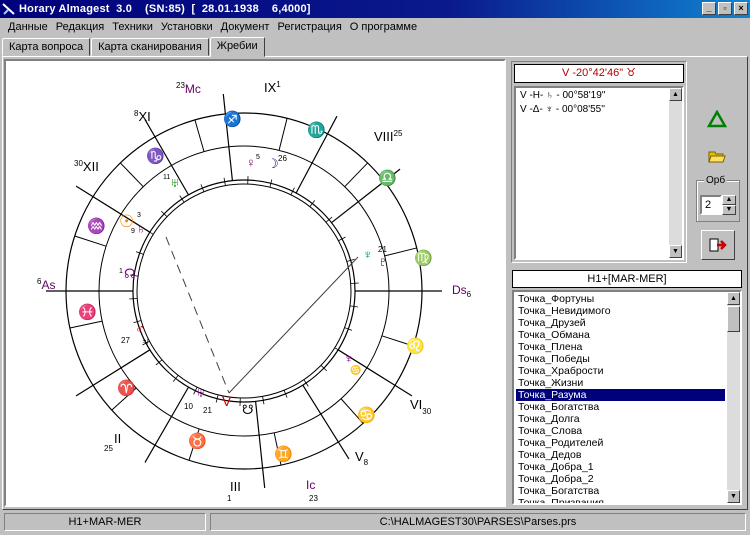 The width and height of the screenshot is (750, 535). Describe the element at coordinates (108, 448) in the screenshot. I see `h2-degree: 25` at that location.